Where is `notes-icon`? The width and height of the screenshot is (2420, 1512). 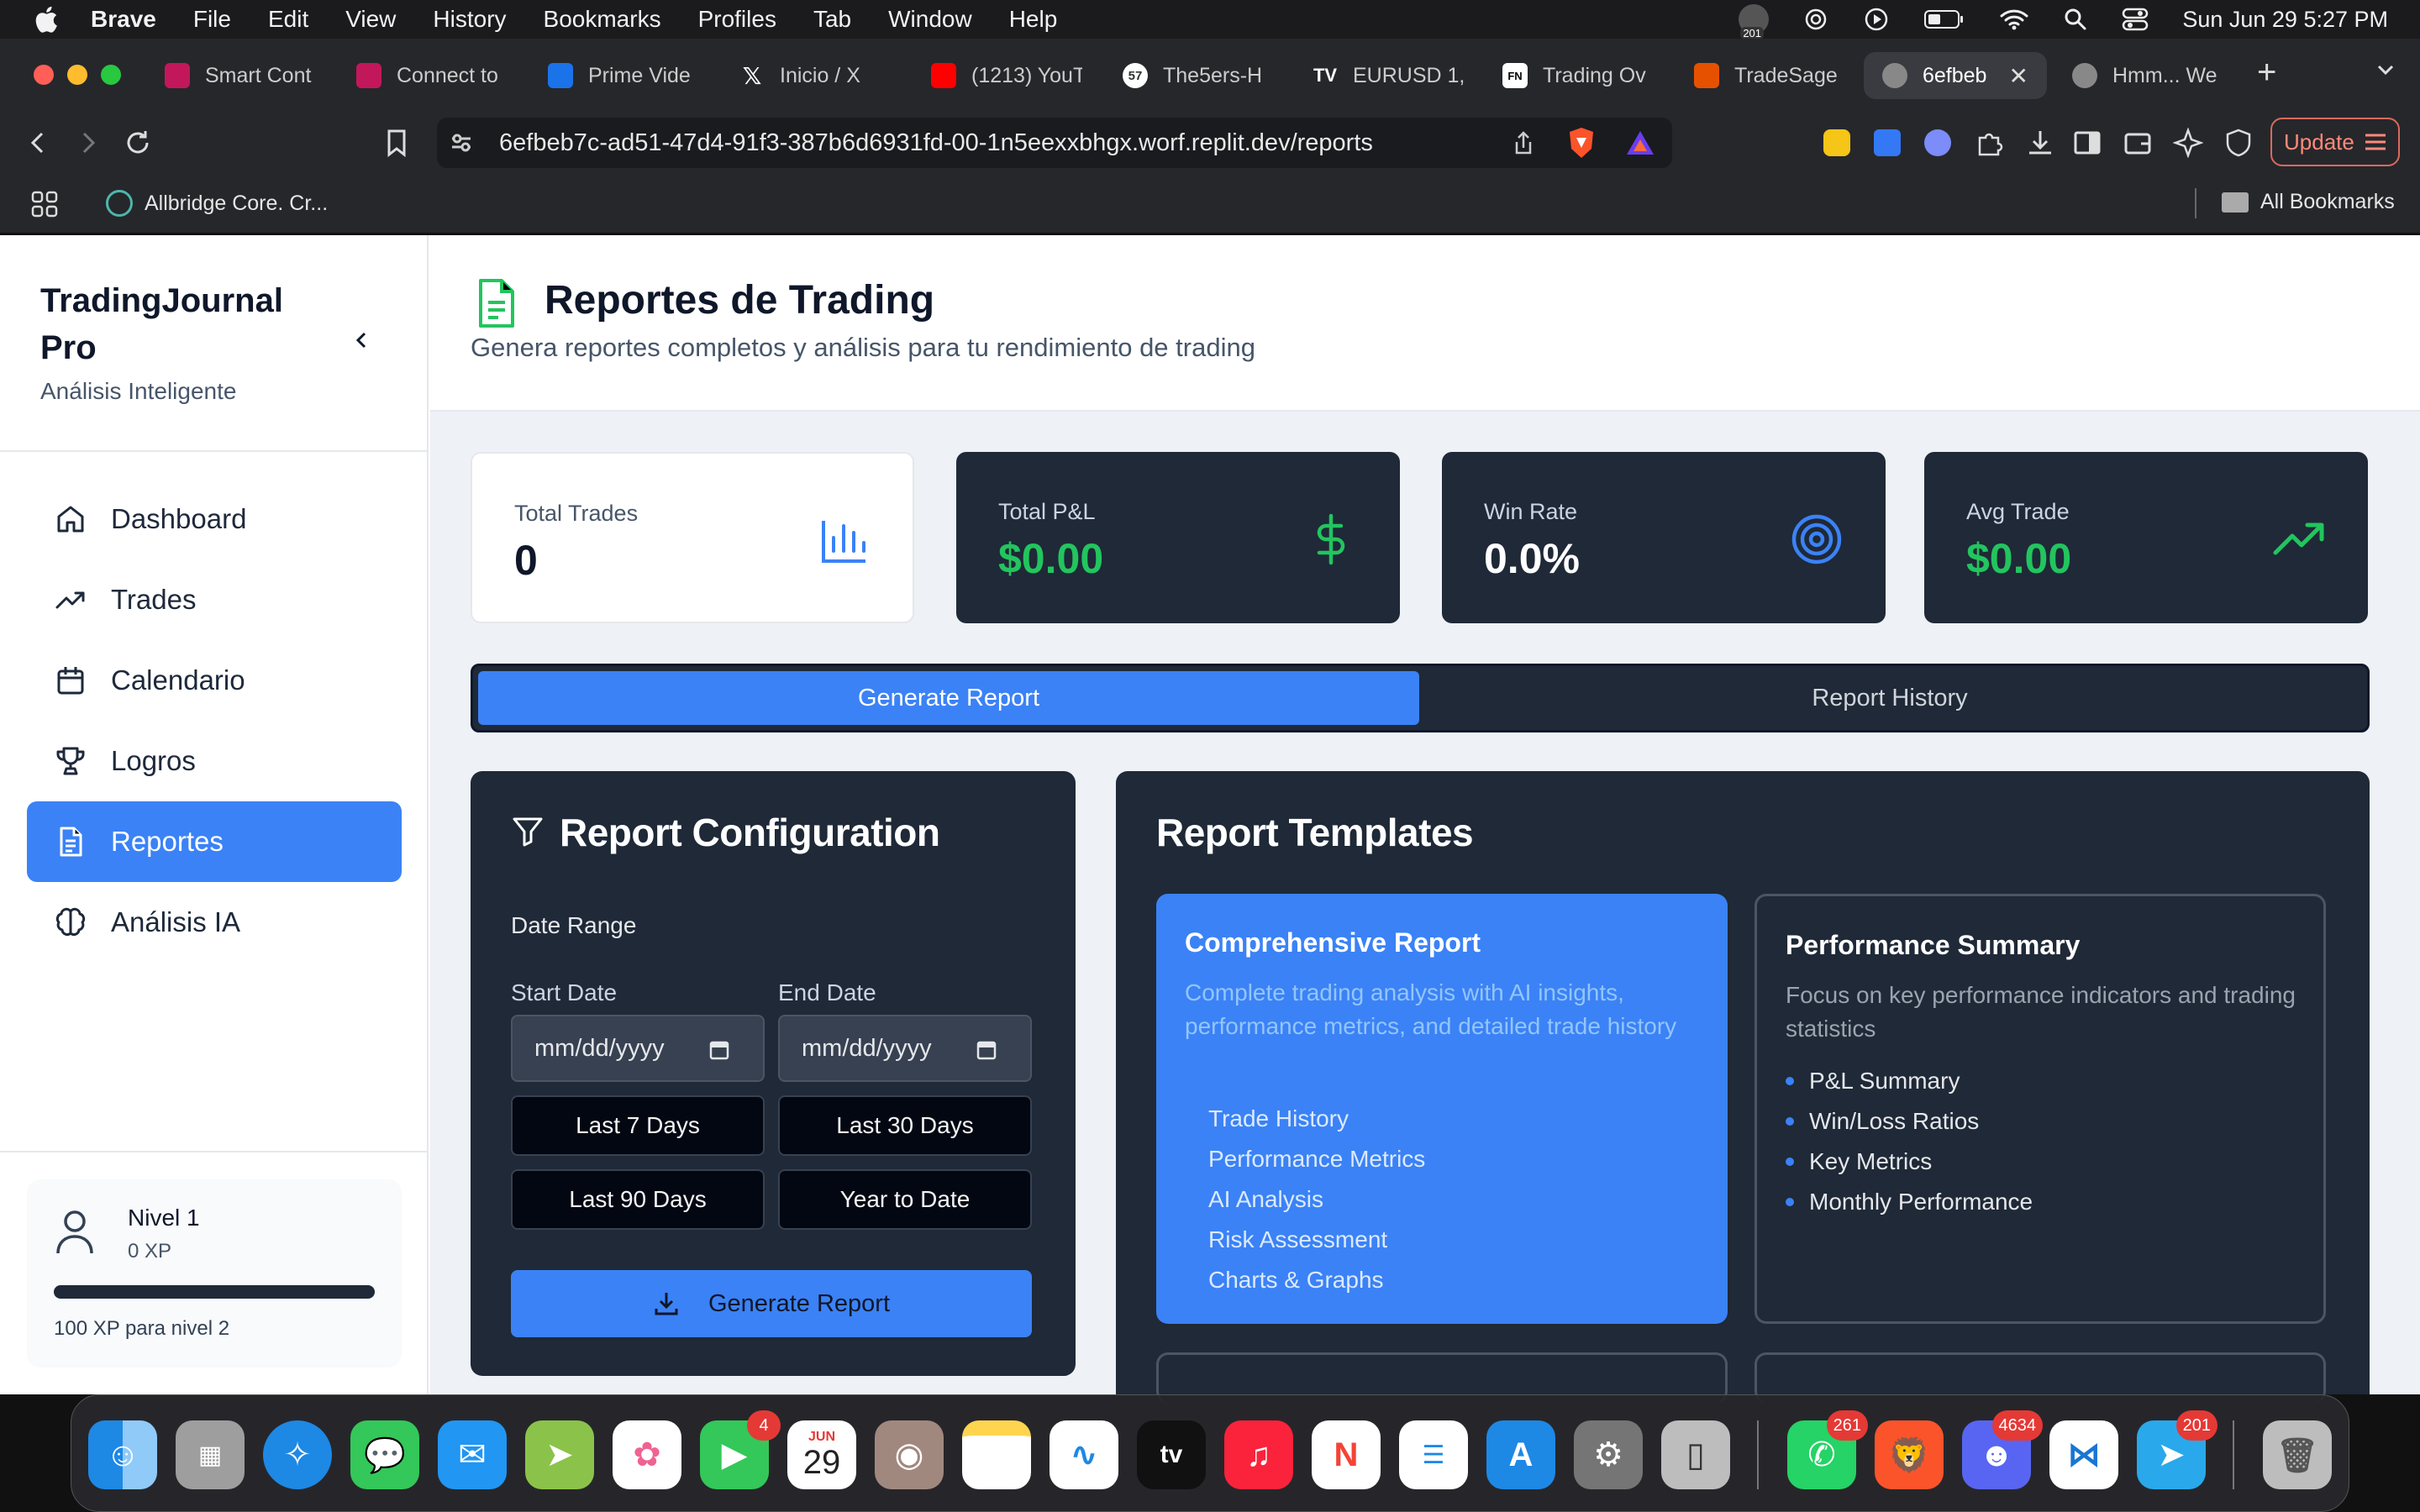
notes-icon is located at coordinates (996, 1454).